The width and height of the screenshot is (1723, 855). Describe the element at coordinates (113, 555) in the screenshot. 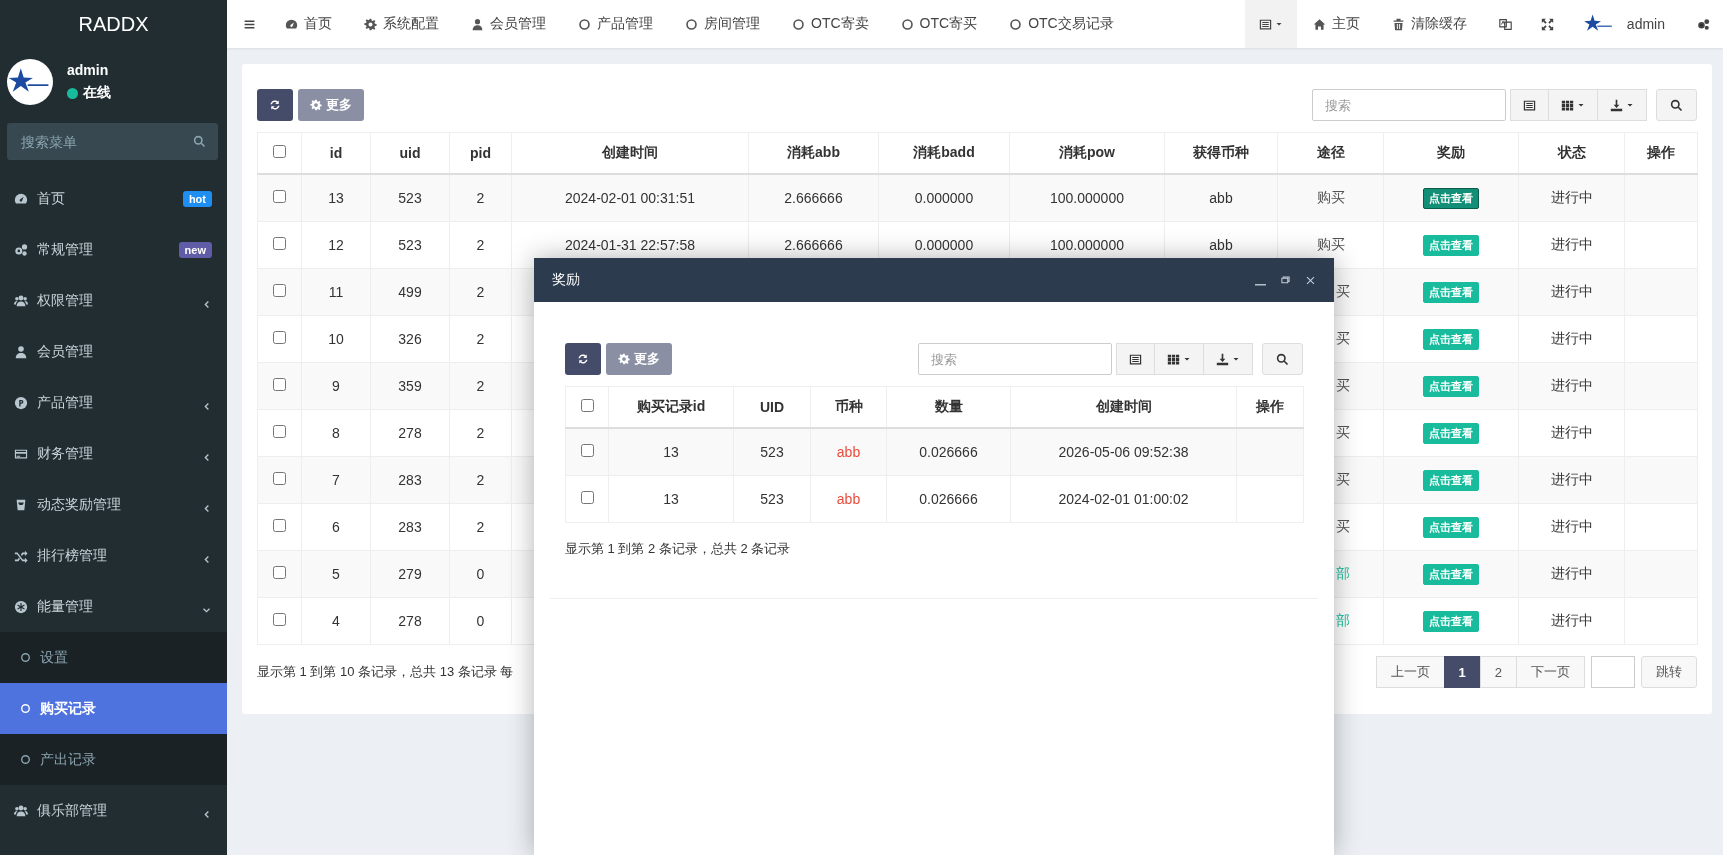

I see `menu-item: 排行榜管理` at that location.